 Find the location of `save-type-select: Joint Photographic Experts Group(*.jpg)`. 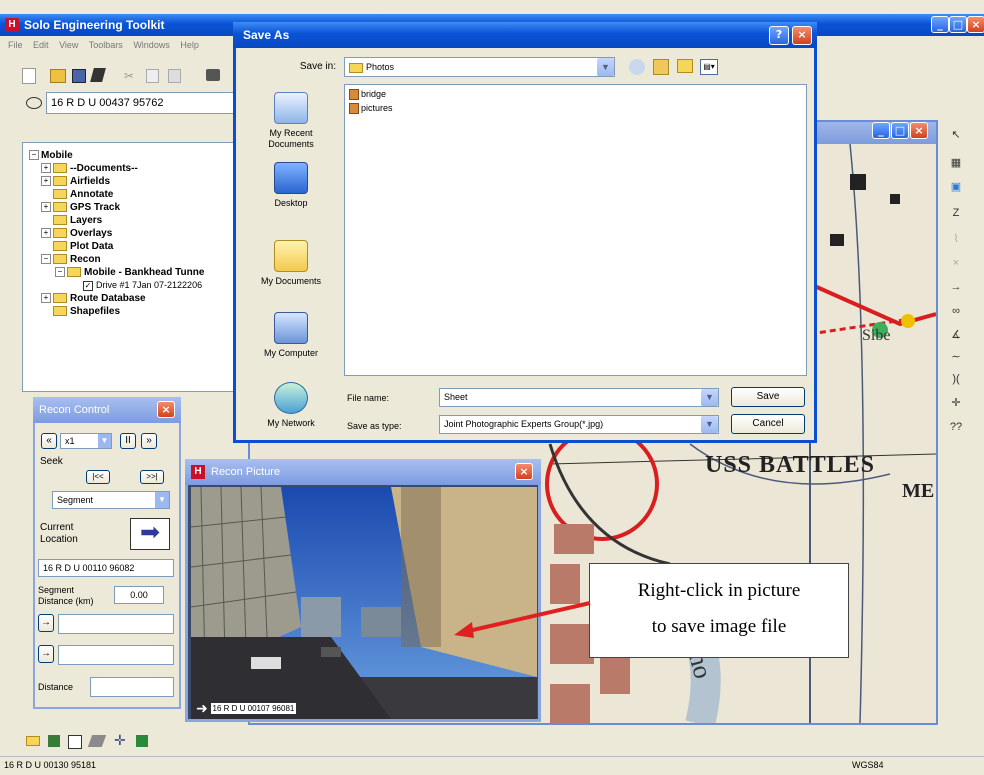

save-type-select: Joint Photographic Experts Group(*.jpg) is located at coordinates (579, 424).